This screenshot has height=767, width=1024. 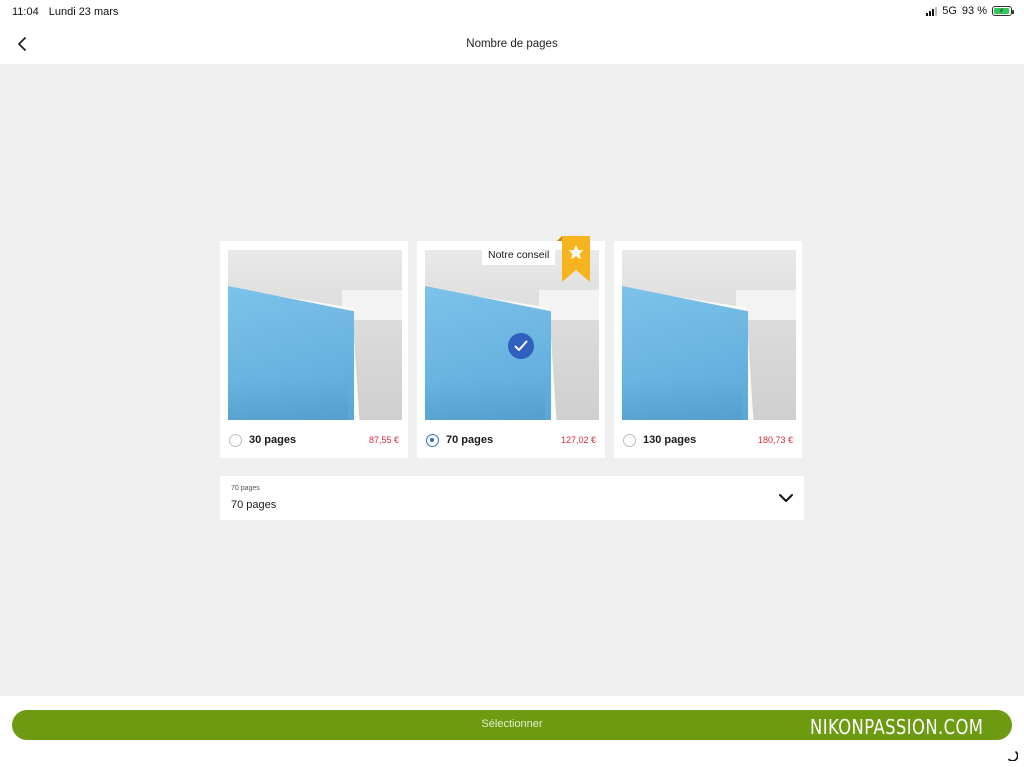 I want to click on battery-percent: 93 %, so click(x=974, y=11).